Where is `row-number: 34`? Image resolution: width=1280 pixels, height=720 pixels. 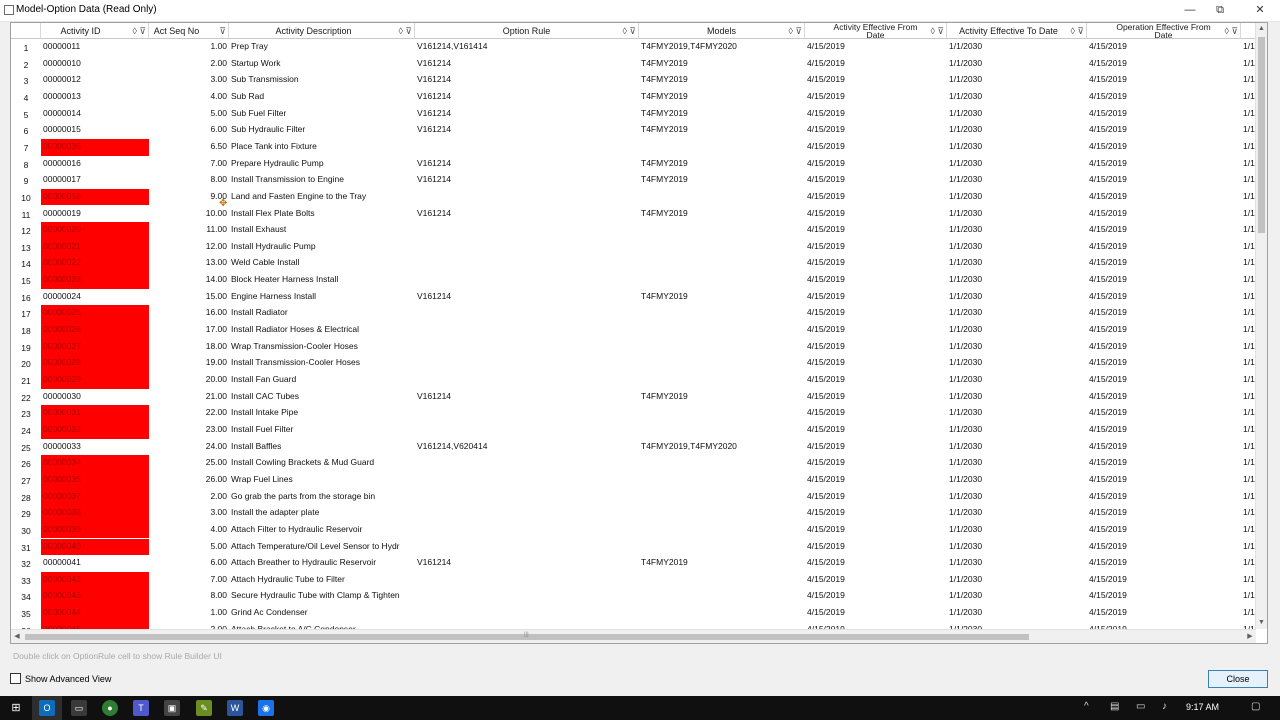
row-number: 34 is located at coordinates (26, 596).